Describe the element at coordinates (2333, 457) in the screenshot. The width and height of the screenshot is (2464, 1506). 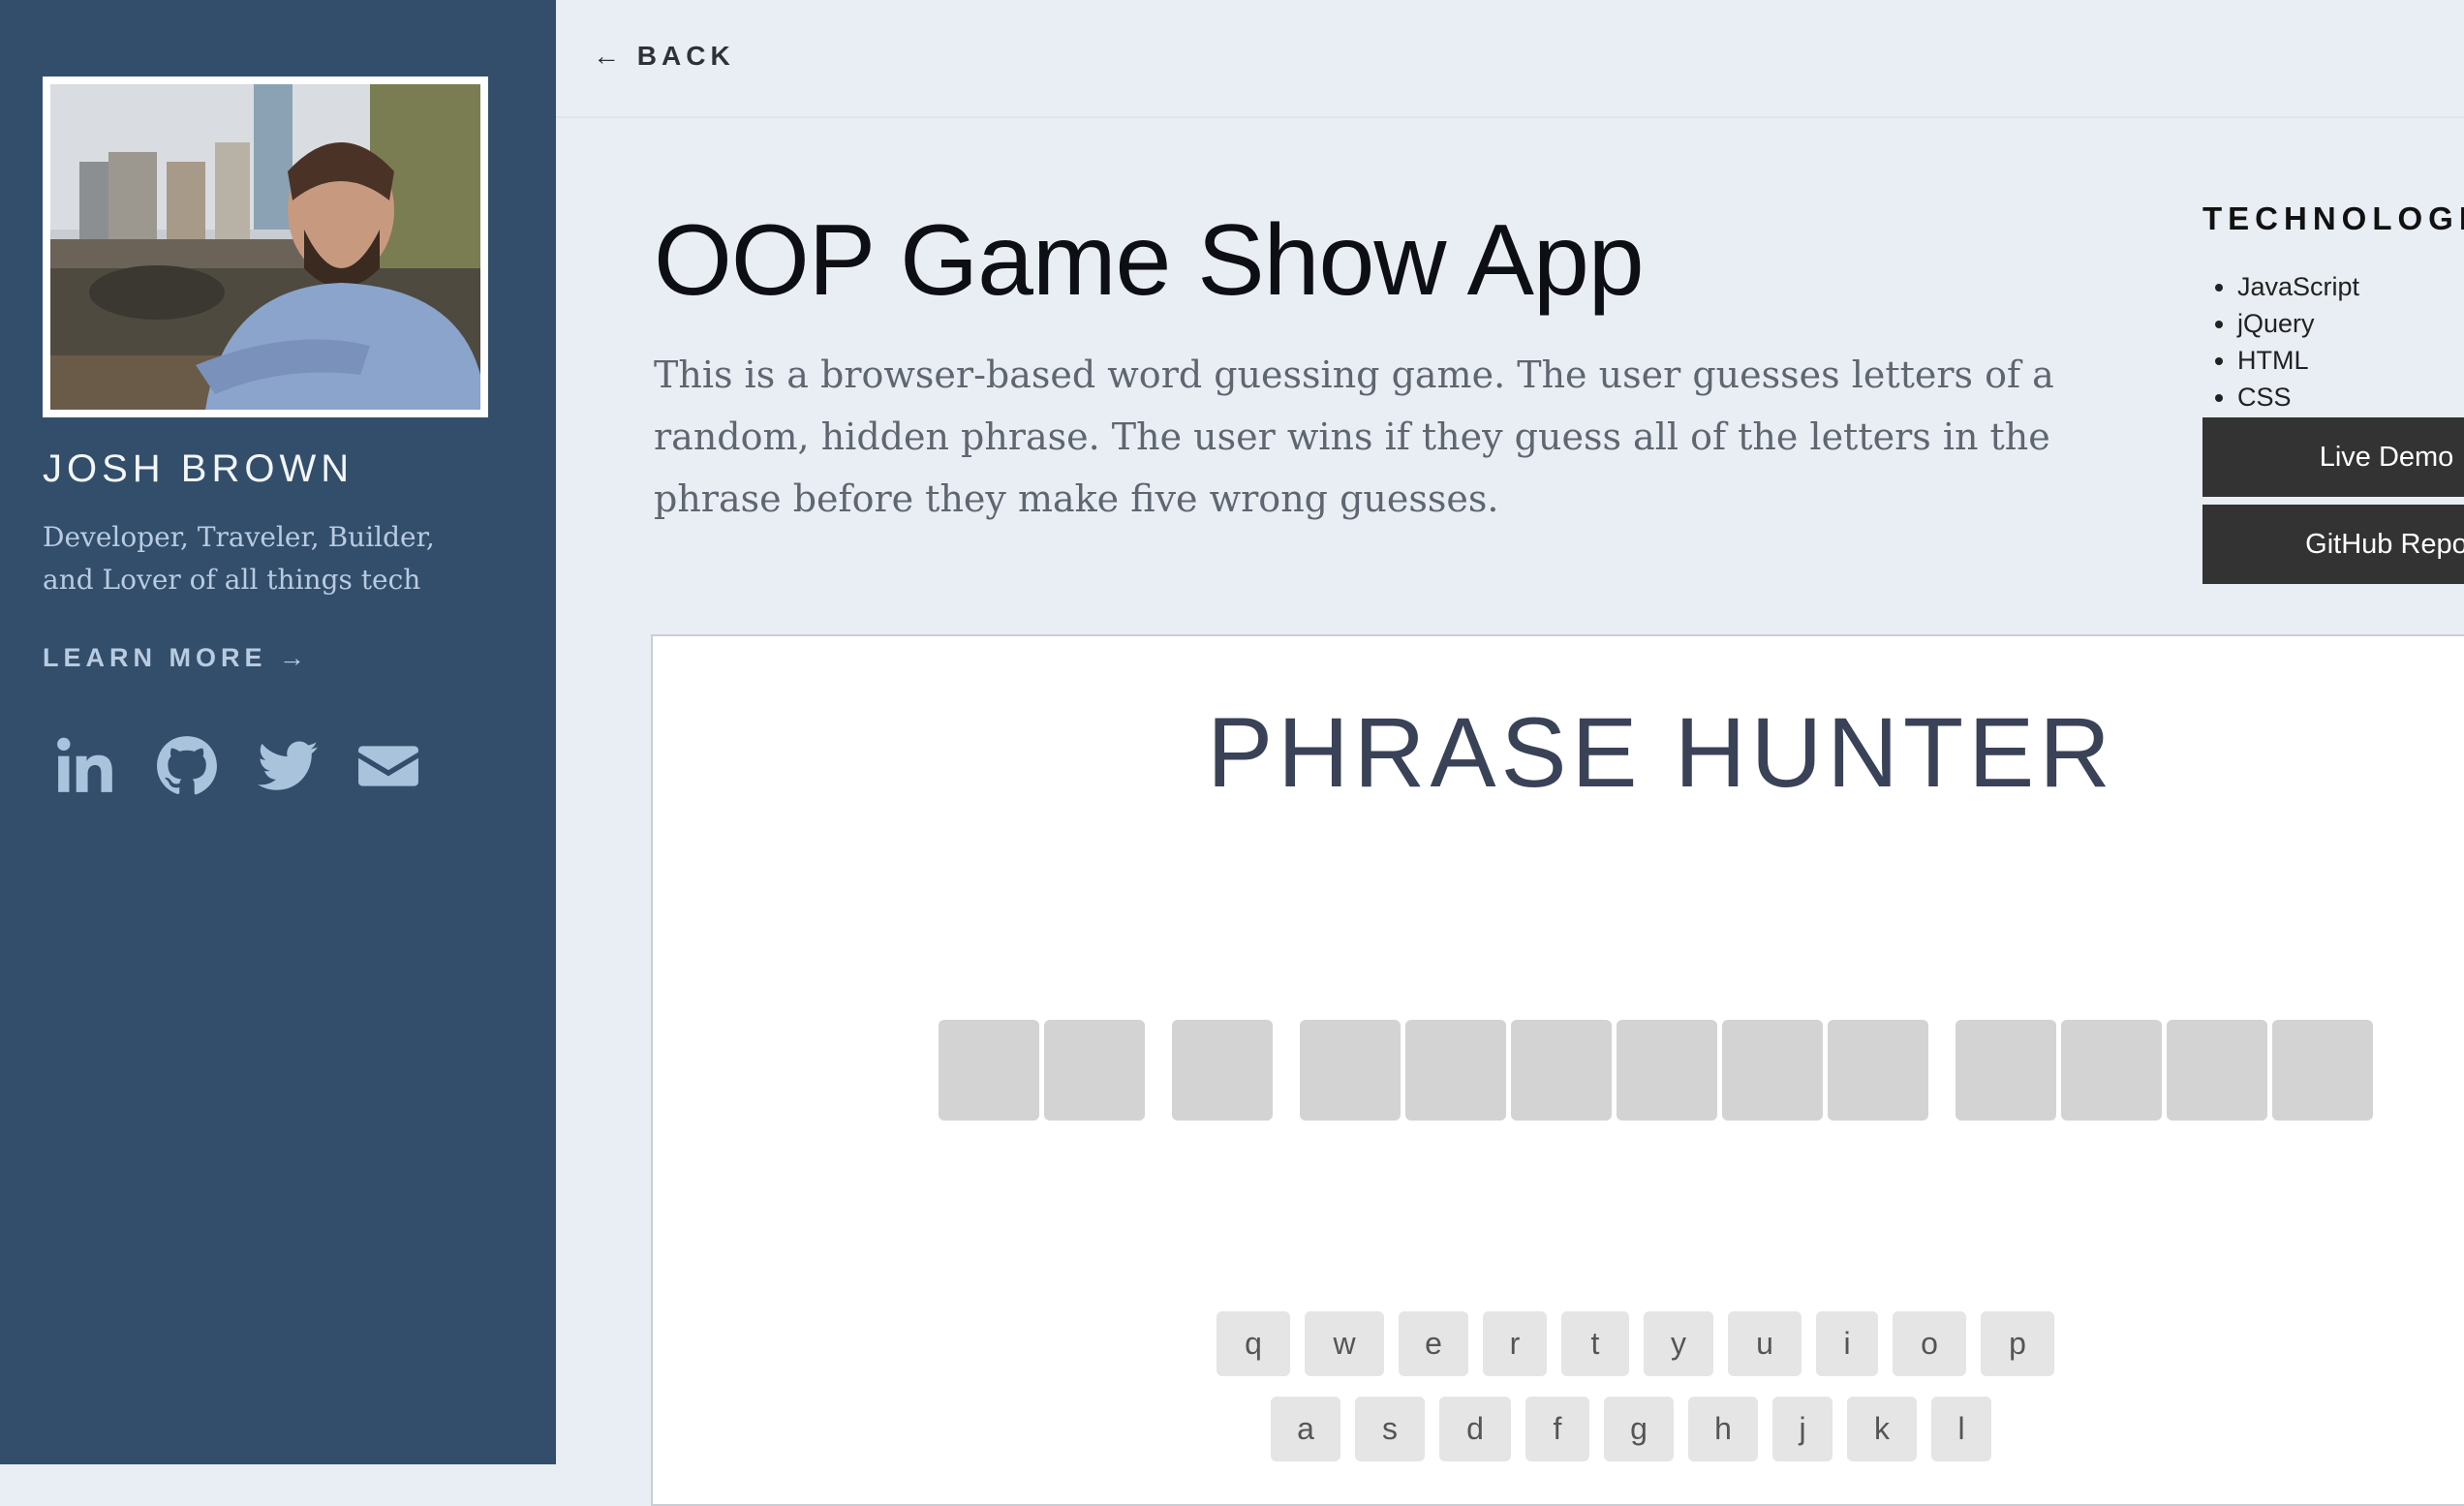
I see `live-demo-button: Live Demo` at that location.